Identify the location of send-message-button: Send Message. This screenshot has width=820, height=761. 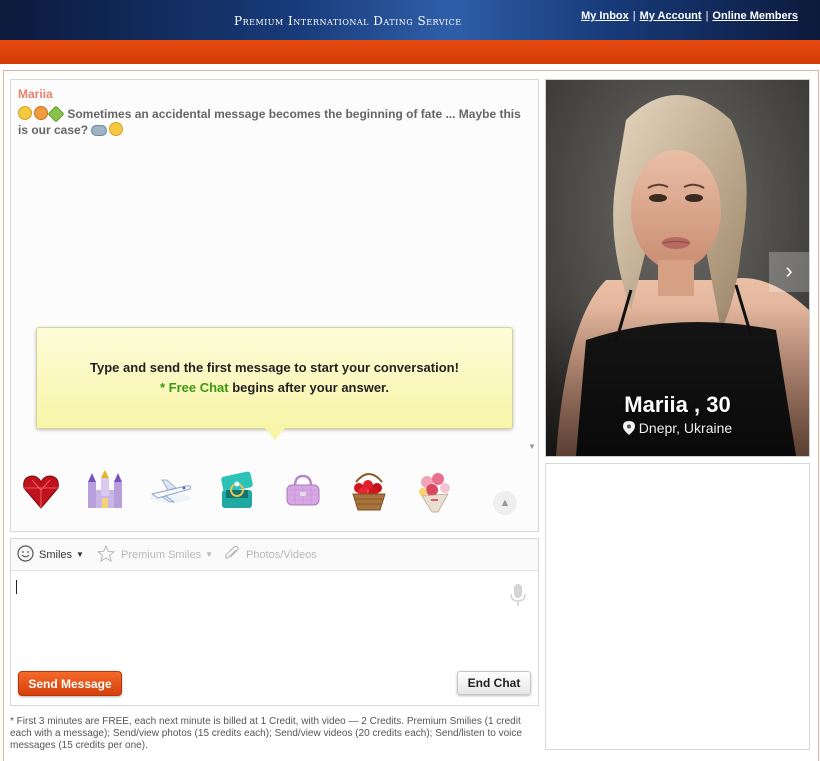
(70, 683).